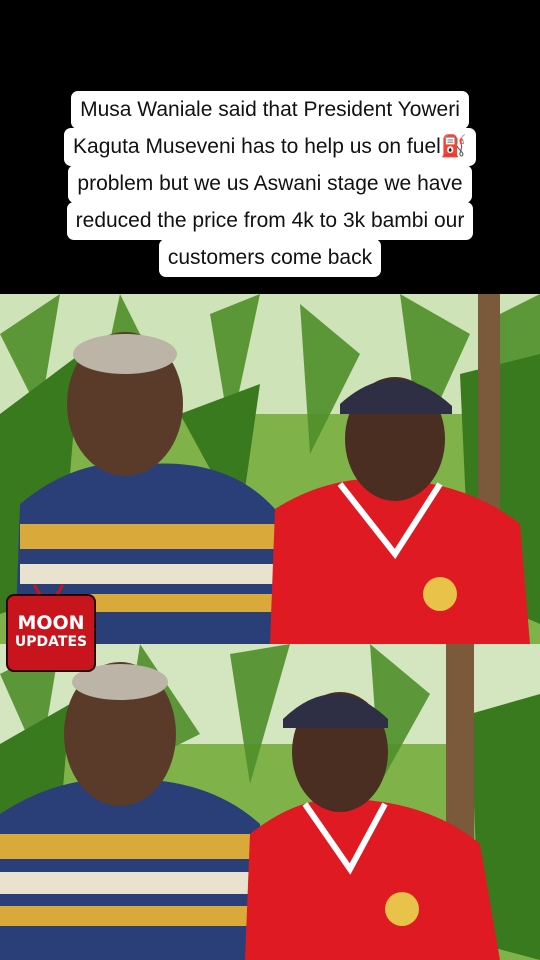 The width and height of the screenshot is (540, 960). I want to click on moon-updates-logo: MOON UPDATES, so click(51, 628).